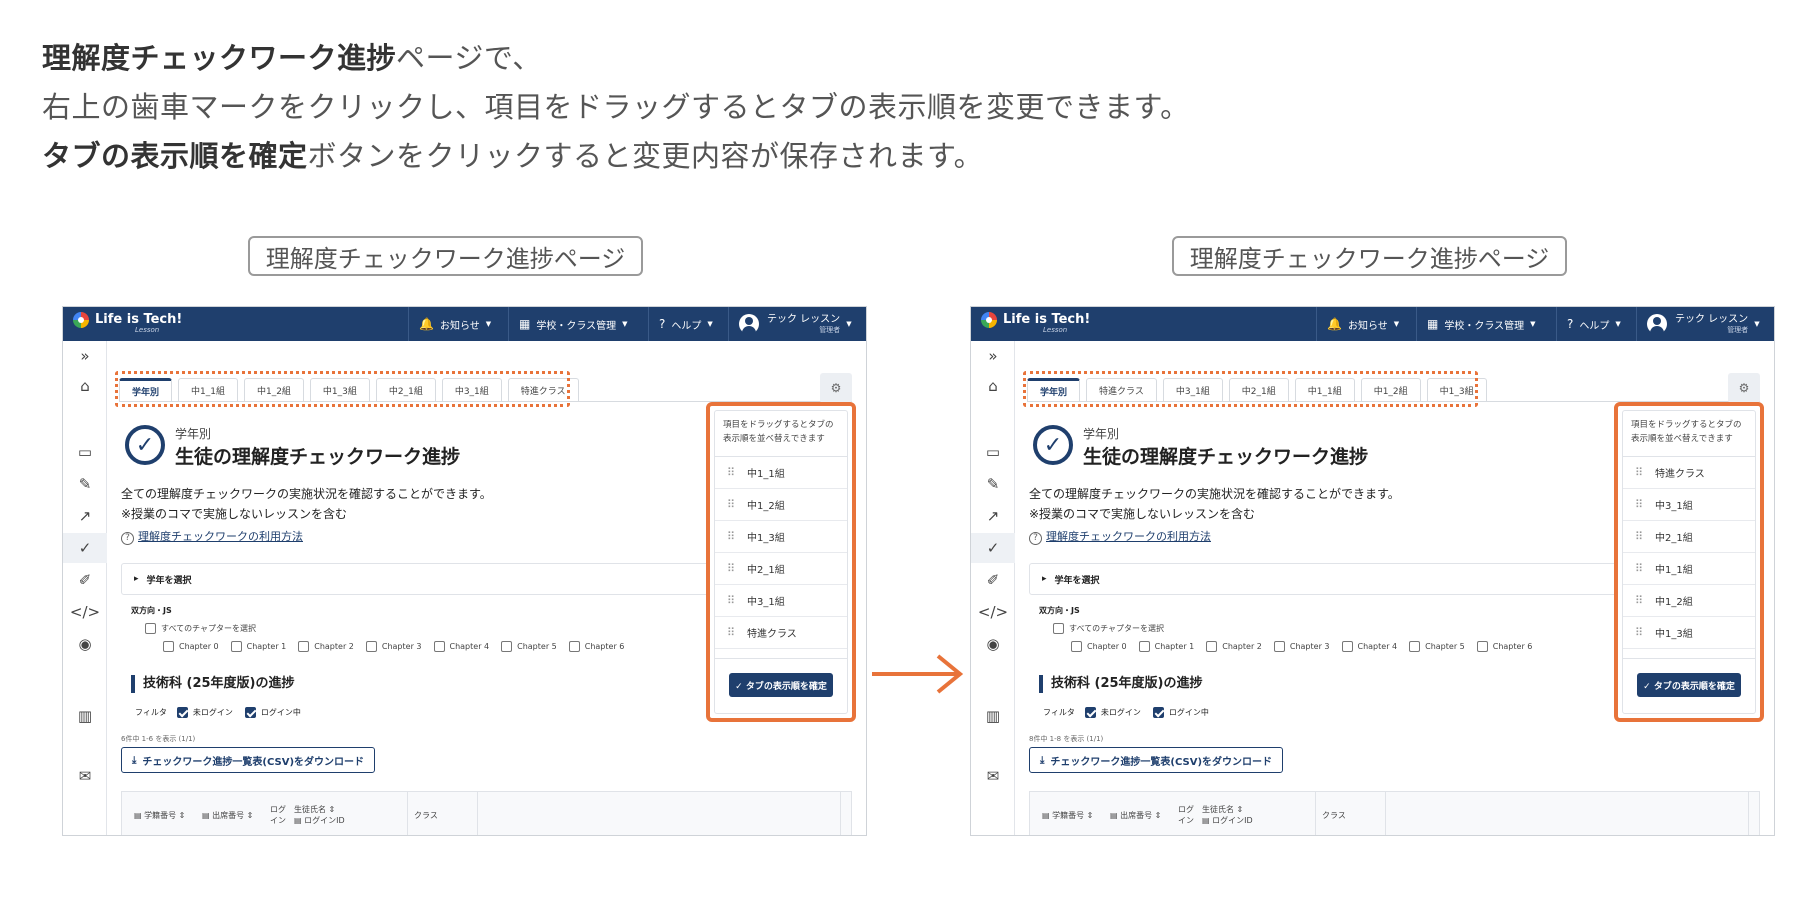 The height and width of the screenshot is (916, 1820). Describe the element at coordinates (797, 324) in the screenshot. I see `user-menu: テック レッスン 管理者 ▼` at that location.